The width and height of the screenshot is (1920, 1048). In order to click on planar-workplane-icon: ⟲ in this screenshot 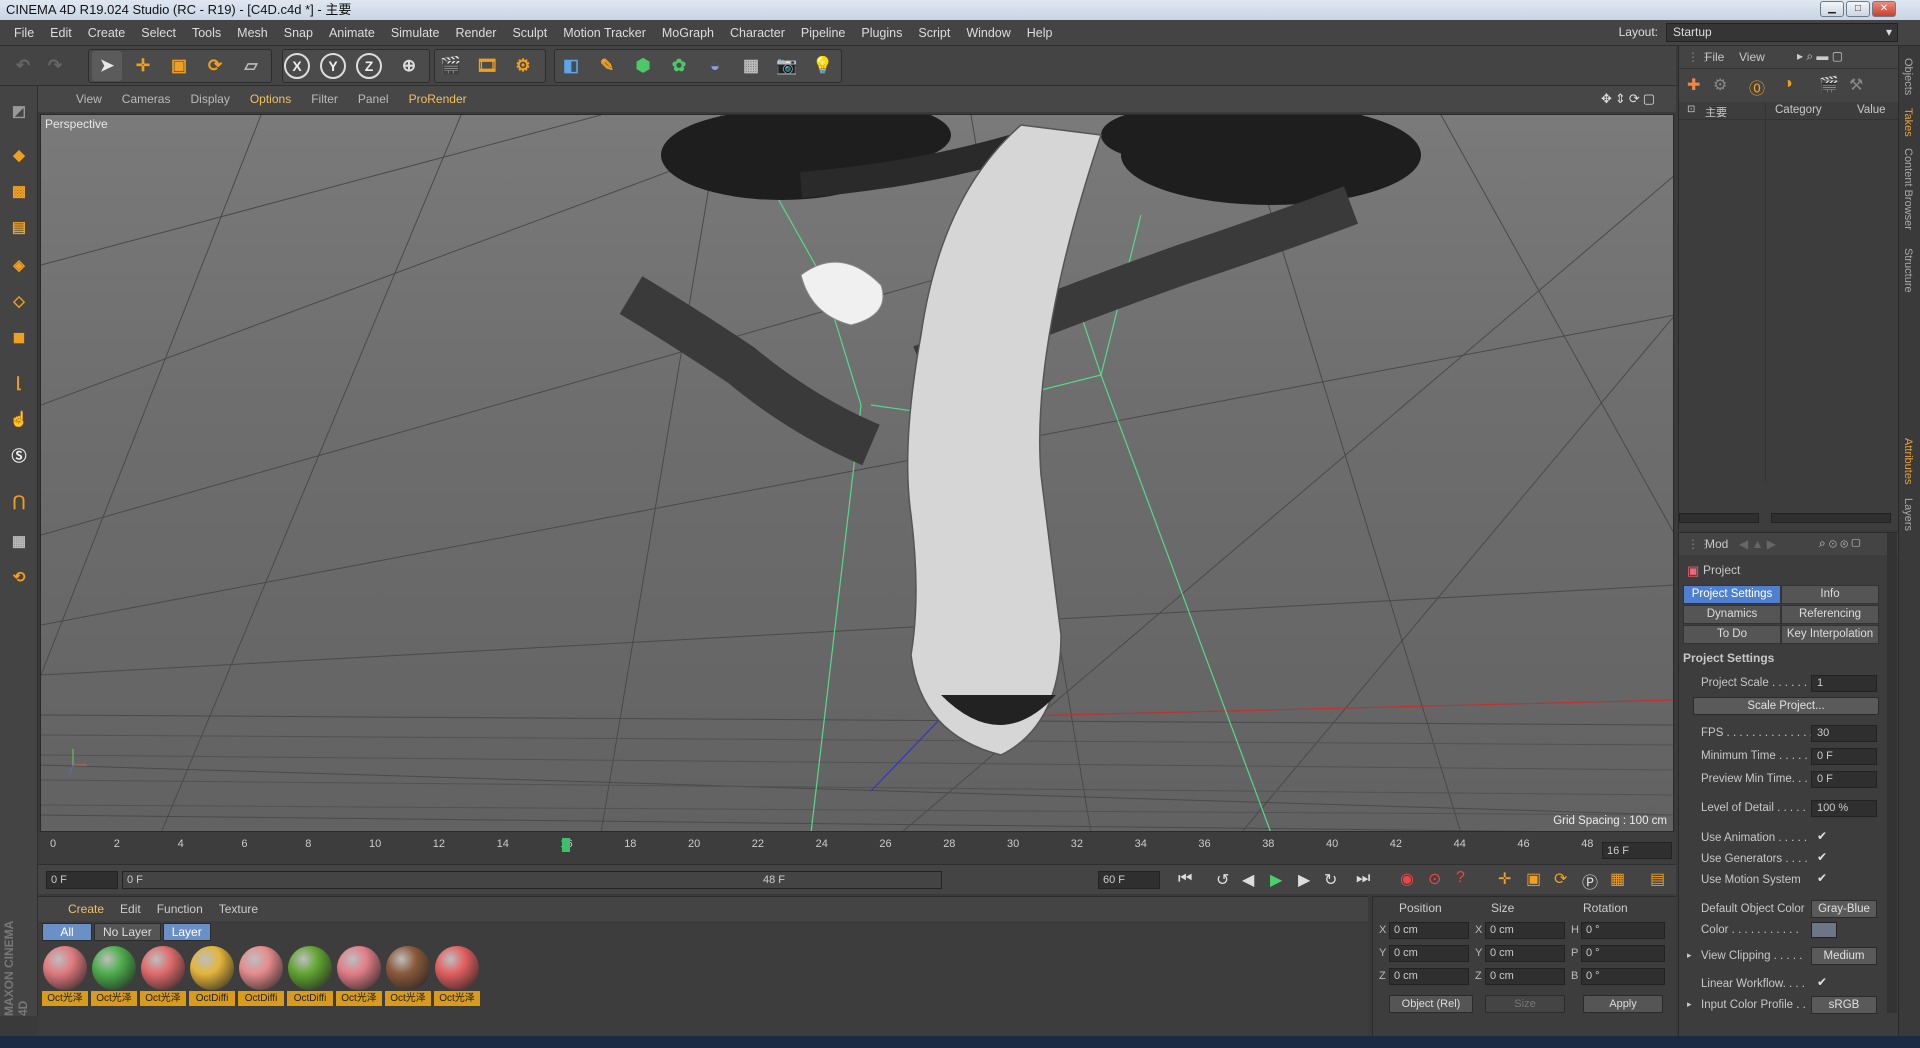, I will do `click(19, 577)`.